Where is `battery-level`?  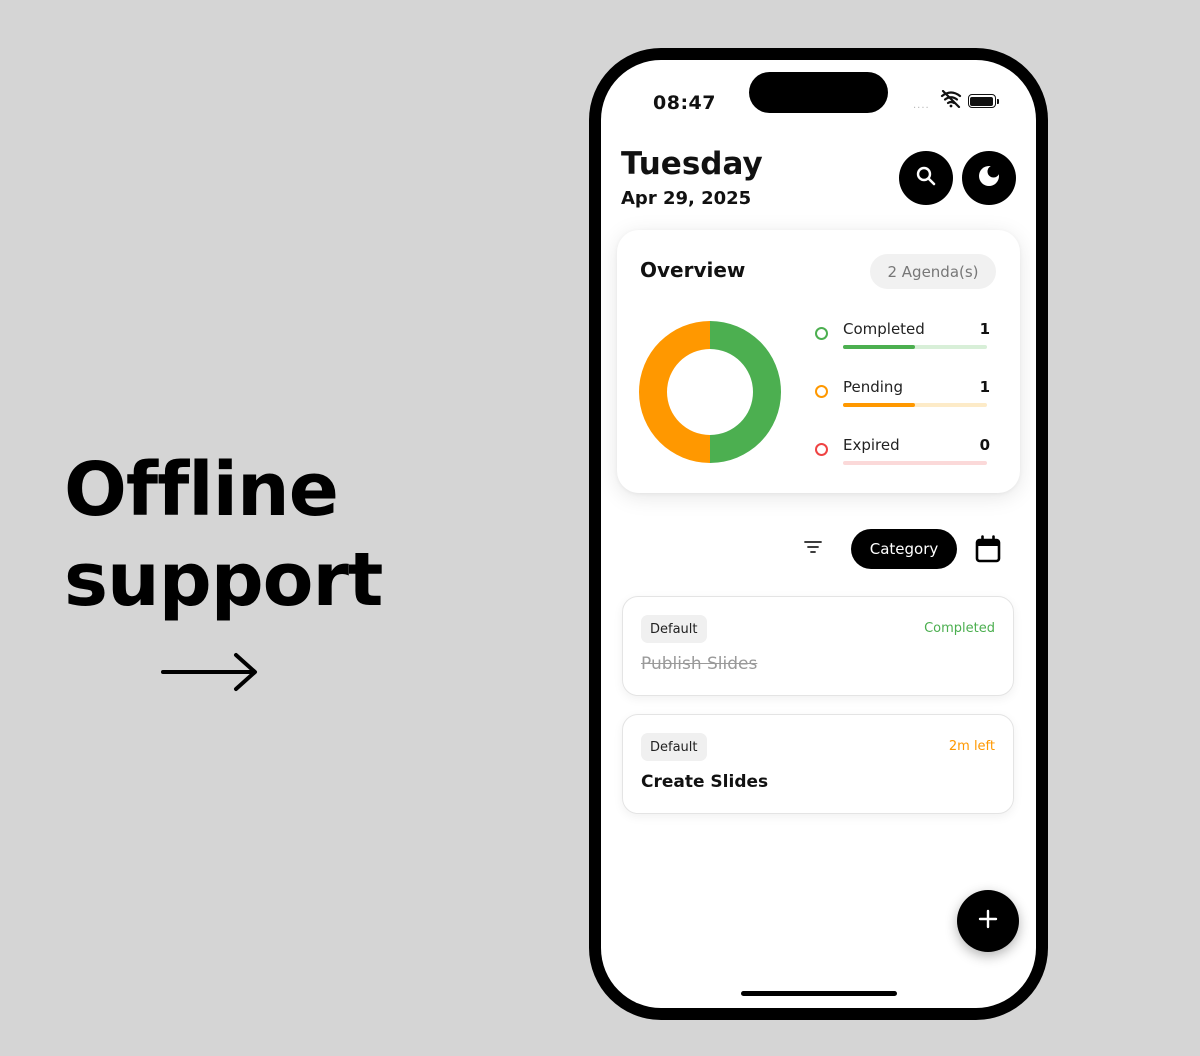
battery-level is located at coordinates (982, 101).